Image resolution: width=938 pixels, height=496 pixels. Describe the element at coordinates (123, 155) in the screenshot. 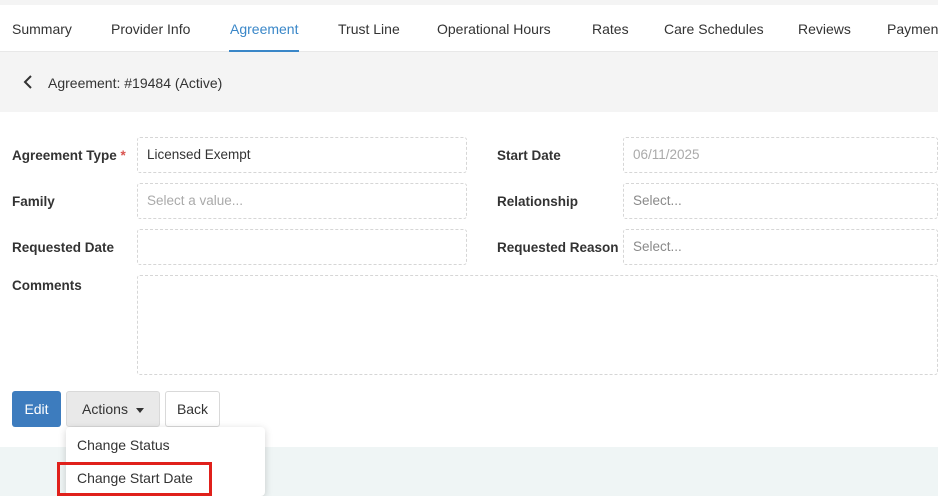

I see `required-marker: *` at that location.